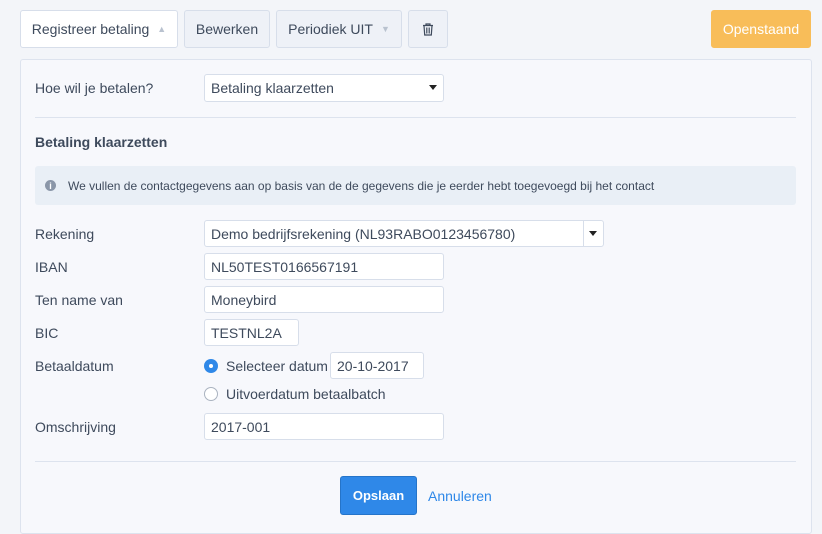 Image resolution: width=822 pixels, height=534 pixels. I want to click on periodic-button: Periodiek UIT ▼, so click(339, 29).